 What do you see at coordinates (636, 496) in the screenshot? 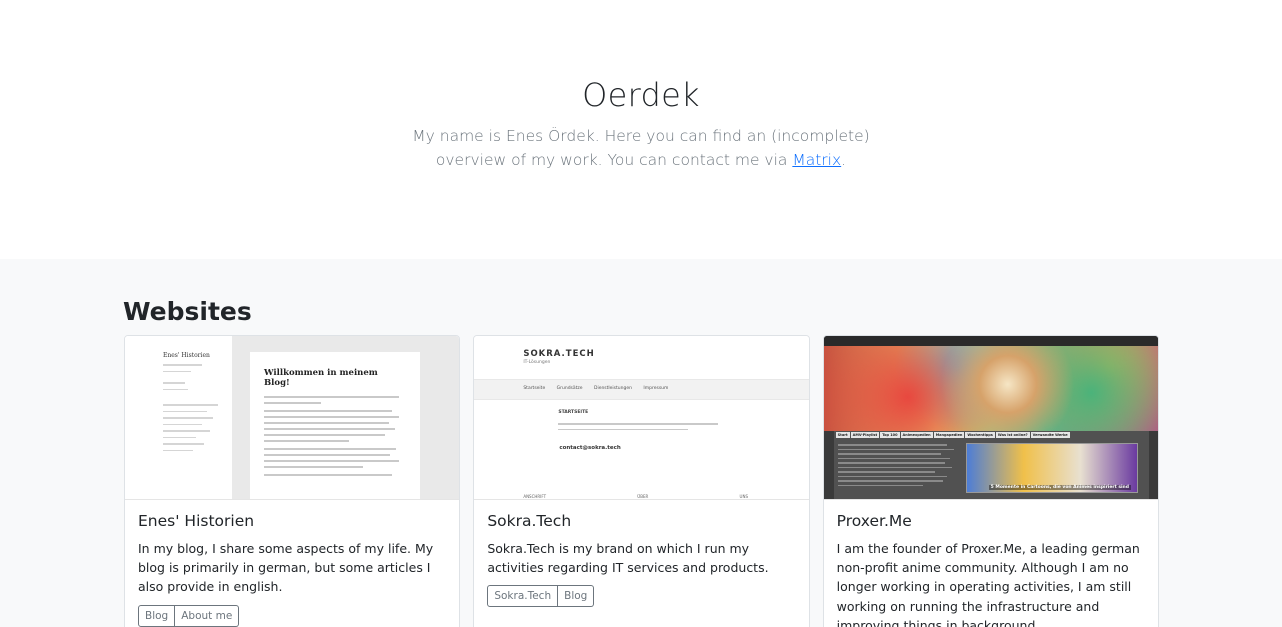
I see `thumb-footer: ANSCHRIFT ÜBER UNS` at bounding box center [636, 496].